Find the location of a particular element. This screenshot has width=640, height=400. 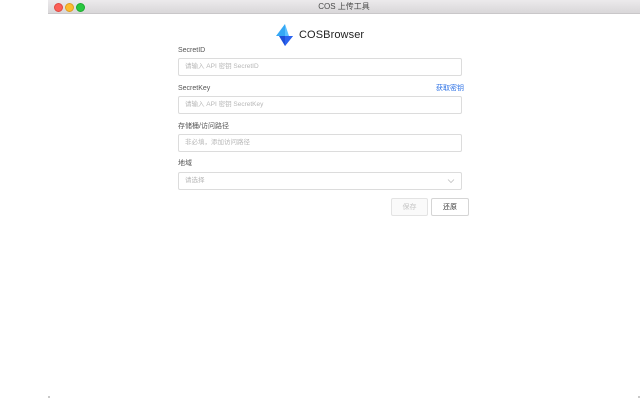

secret-key-input: 请输入 API 密钥 SecretKey is located at coordinates (320, 105).